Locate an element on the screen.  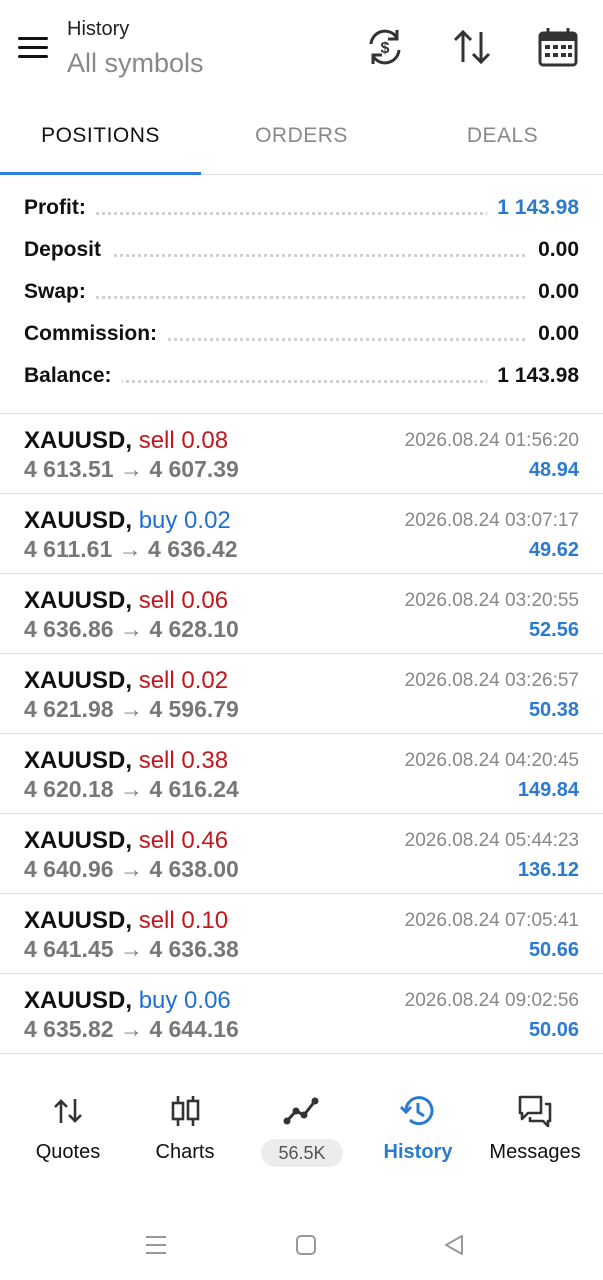
deal-side: sell 0.06 is located at coordinates (183, 600).